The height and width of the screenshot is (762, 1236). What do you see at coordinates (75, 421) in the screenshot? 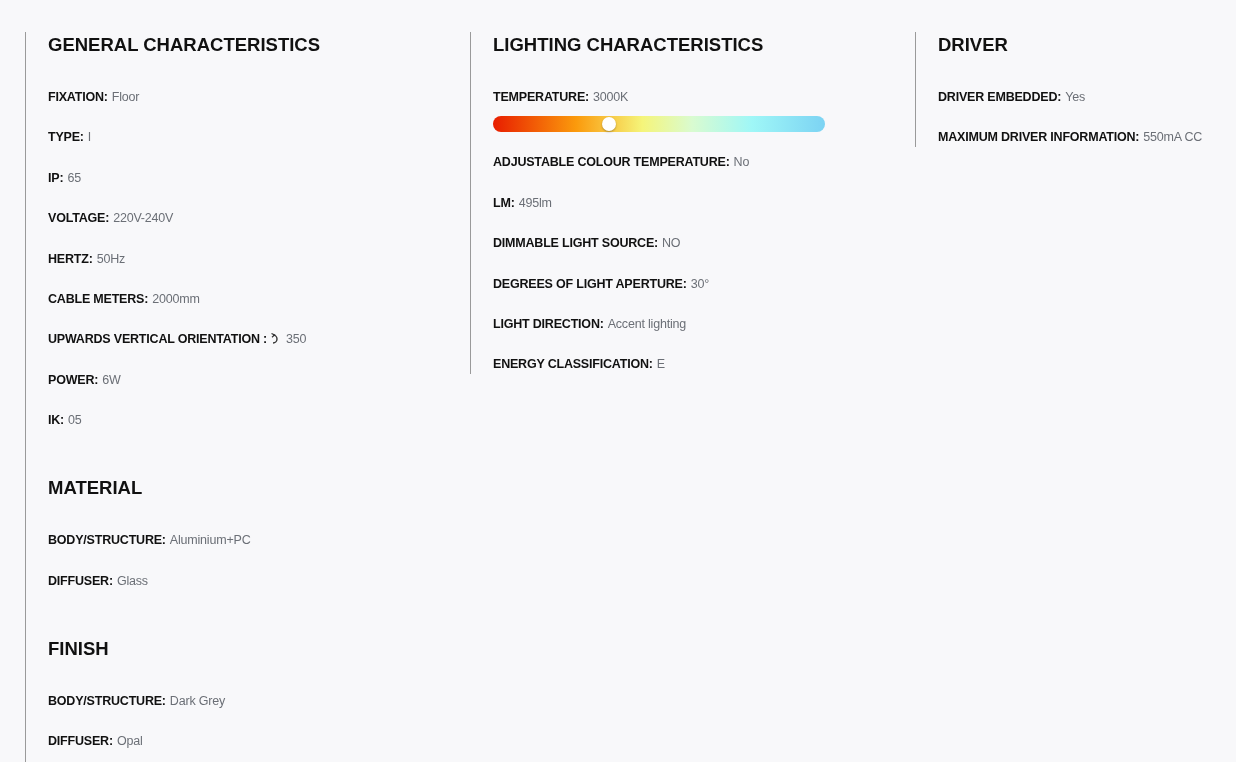
I see `spec-value: 05` at bounding box center [75, 421].